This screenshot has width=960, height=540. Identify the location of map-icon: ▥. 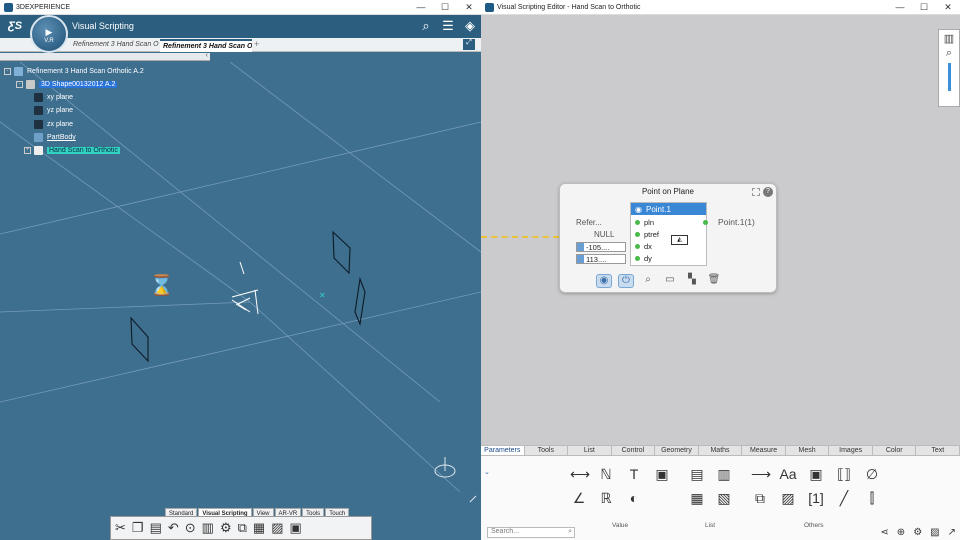
(949, 38).